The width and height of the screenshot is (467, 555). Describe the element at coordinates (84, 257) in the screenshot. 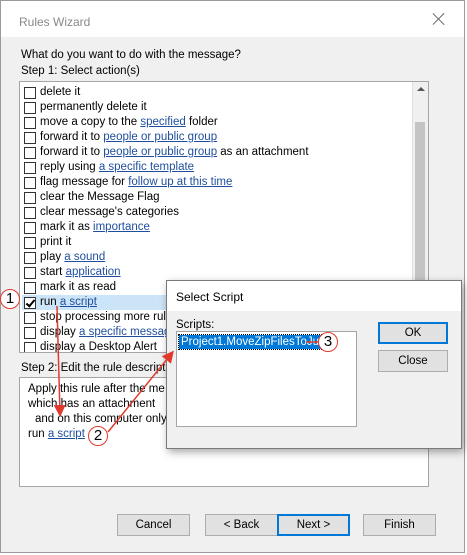

I see `action-link: a sound` at that location.